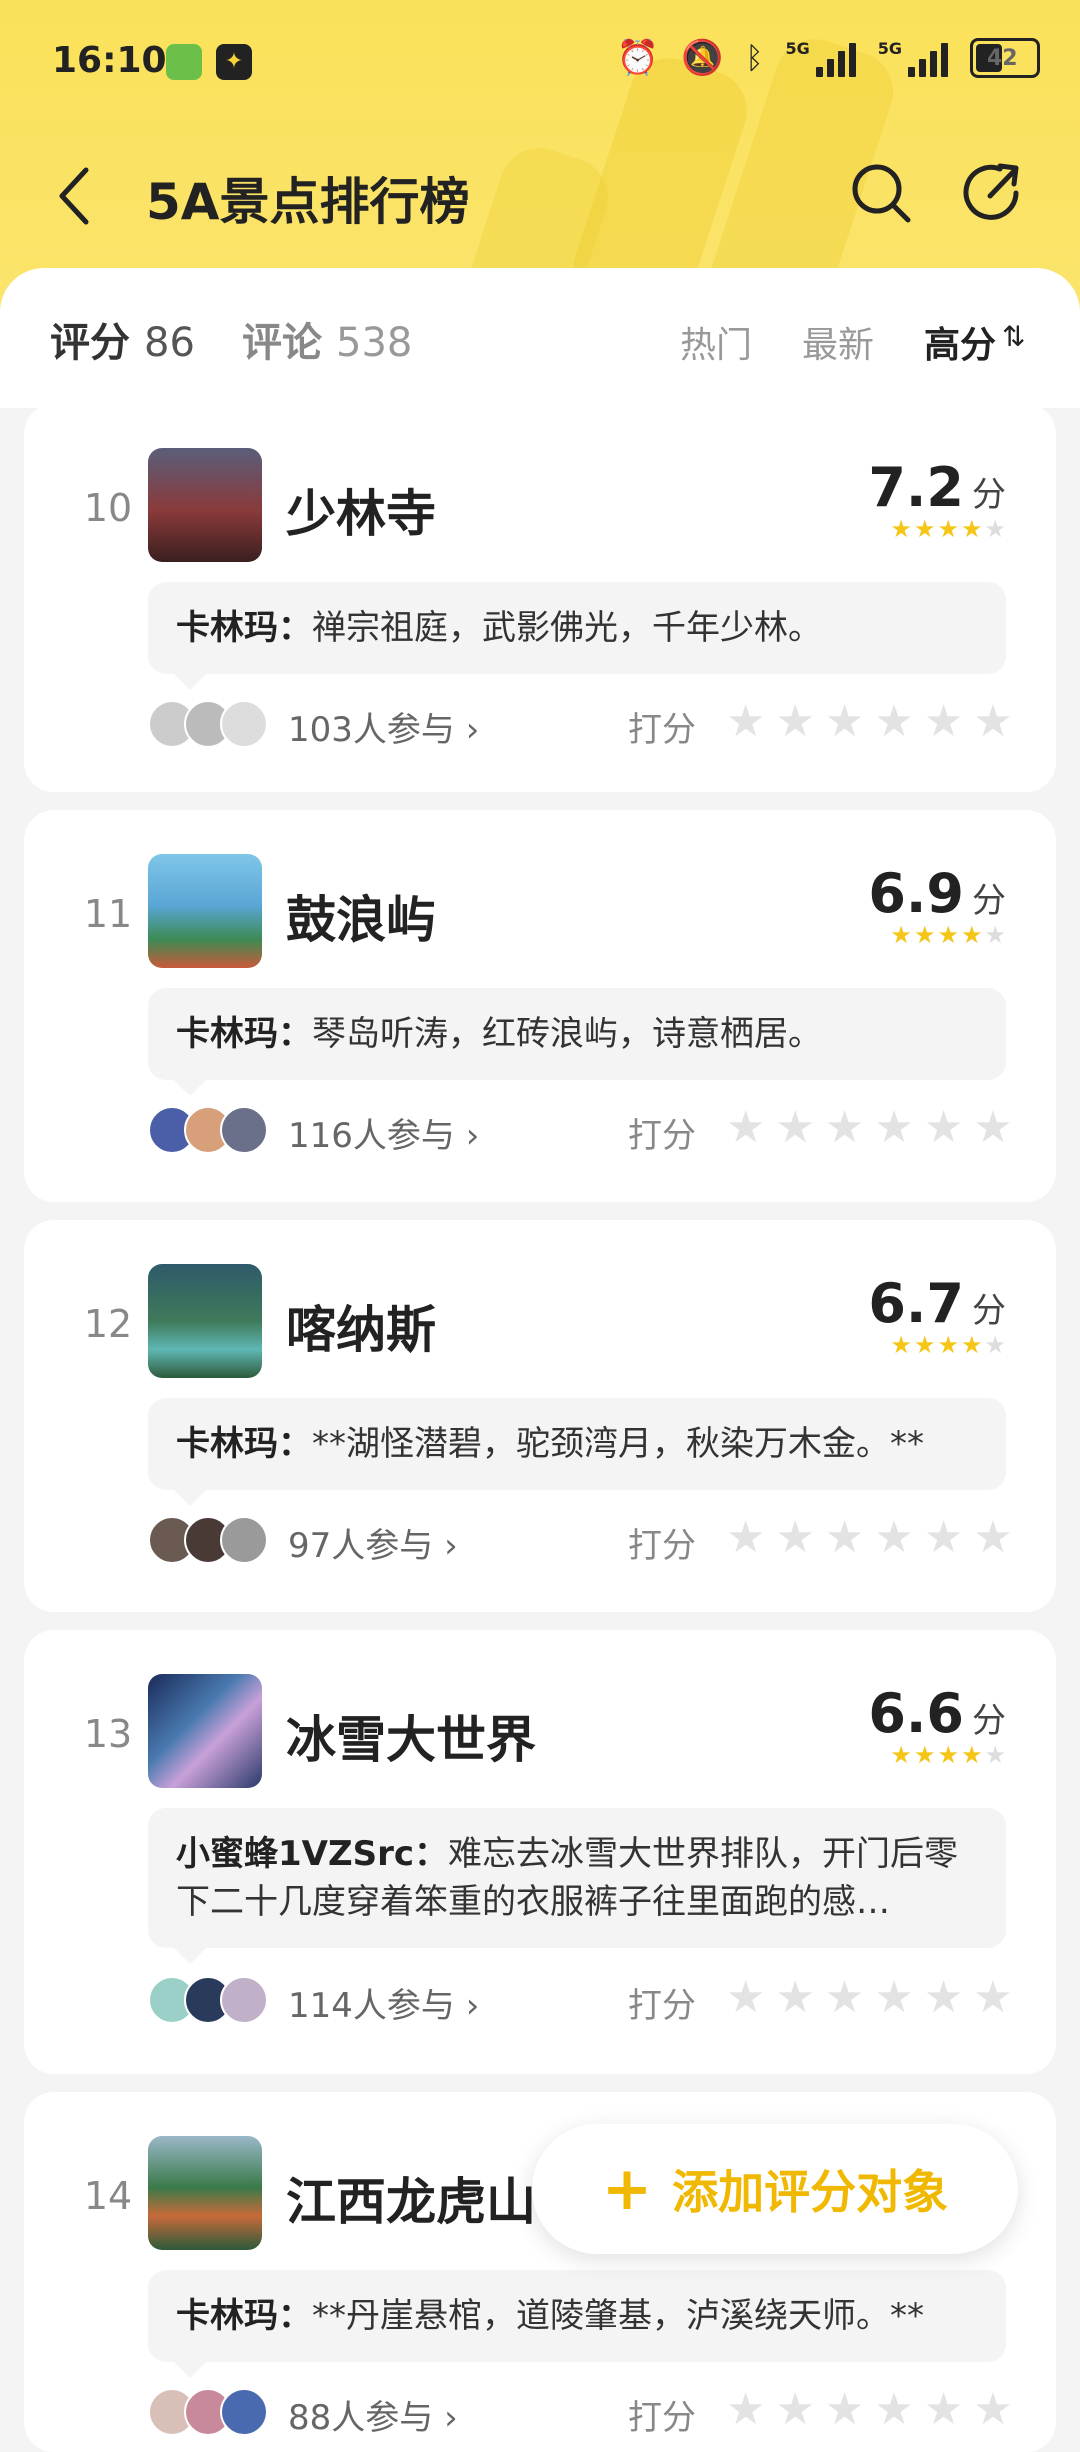  What do you see at coordinates (588, 1540) in the screenshot?
I see `item-footer: 97人参与 › 打分 ★ ★ ★ ★ ★ ★` at bounding box center [588, 1540].